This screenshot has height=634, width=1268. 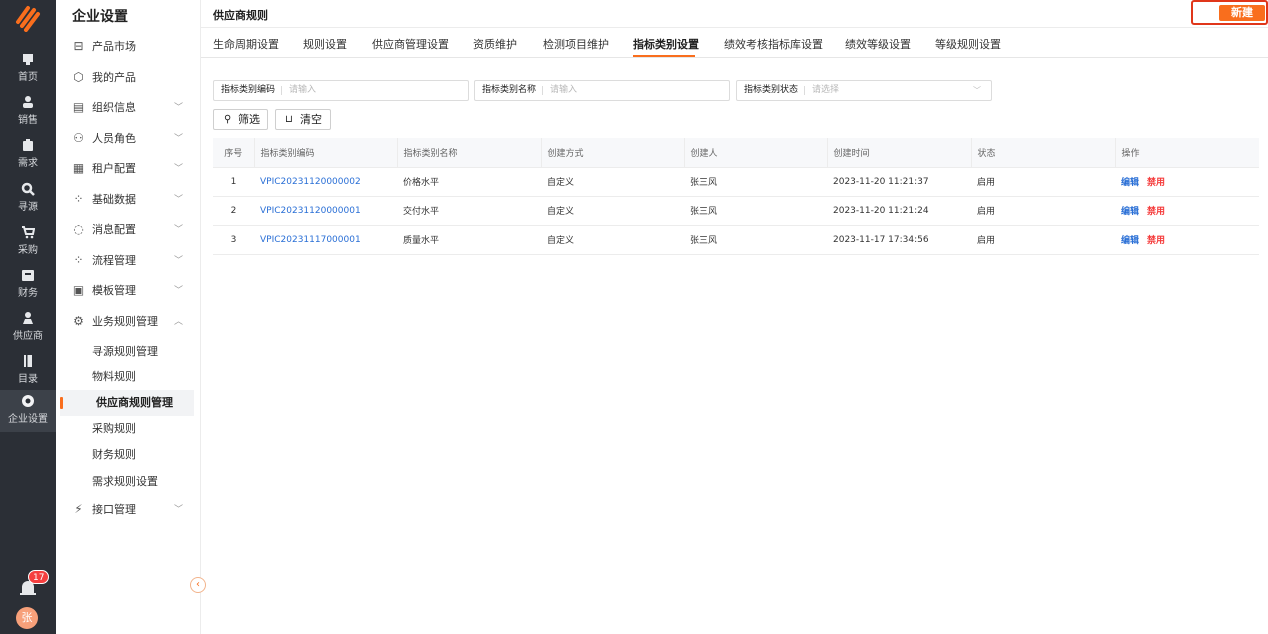 What do you see at coordinates (289, 119) in the screenshot?
I see `clear-basket-icon: ⊔` at bounding box center [289, 119].